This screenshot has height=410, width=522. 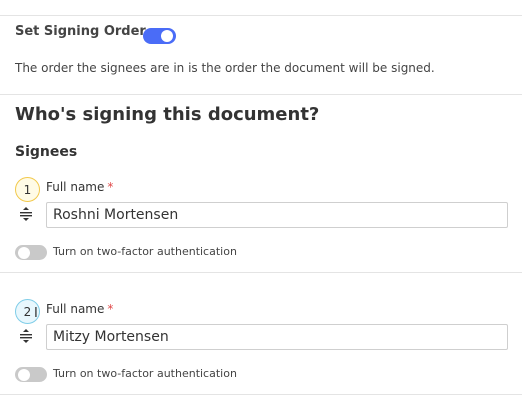 I want to click on page-title: Who's signing this document?, so click(x=167, y=114).